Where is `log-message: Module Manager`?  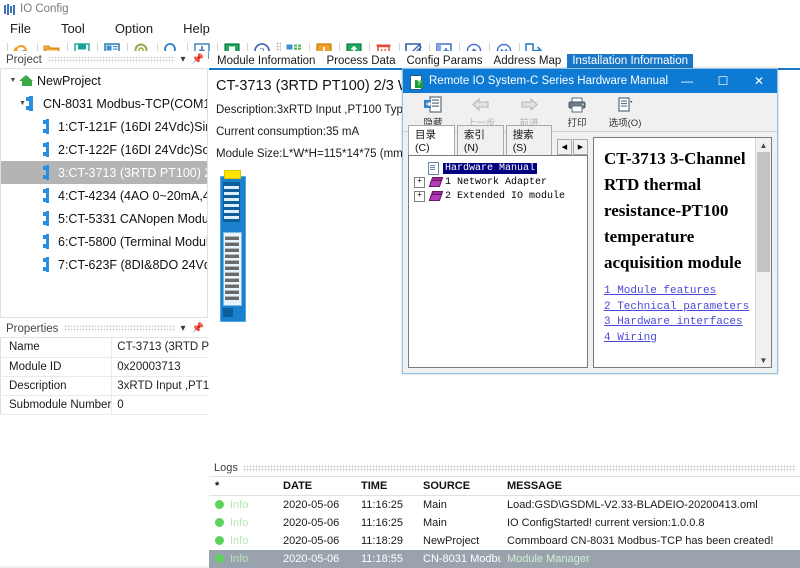
log-message: Module Manager is located at coordinates (650, 559).